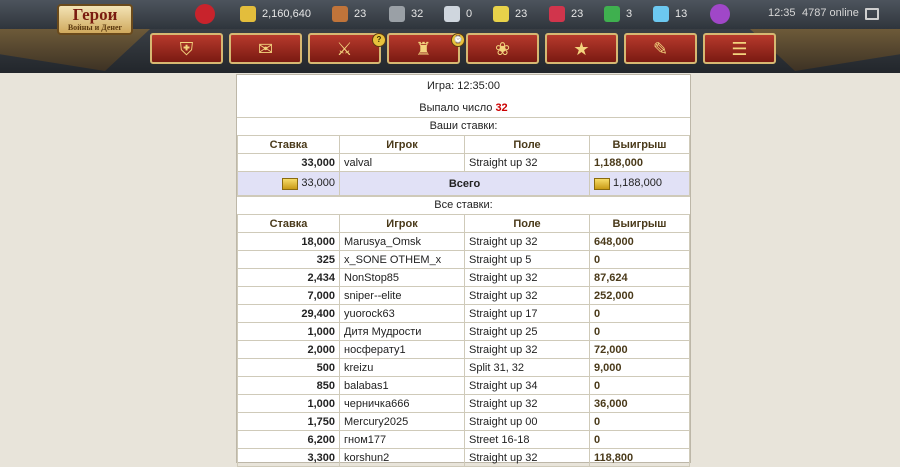 Image resolution: width=900 pixels, height=467 pixels. Describe the element at coordinates (318, 183) in the screenshot. I see `total-bet: 33,000` at that location.